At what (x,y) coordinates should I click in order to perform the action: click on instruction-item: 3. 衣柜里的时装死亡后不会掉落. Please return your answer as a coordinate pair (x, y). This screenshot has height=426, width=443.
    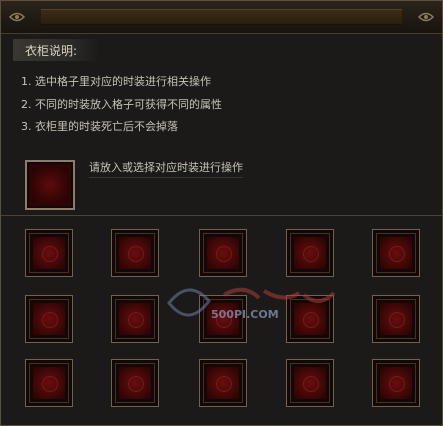
    Looking at the image, I should click on (99, 126).